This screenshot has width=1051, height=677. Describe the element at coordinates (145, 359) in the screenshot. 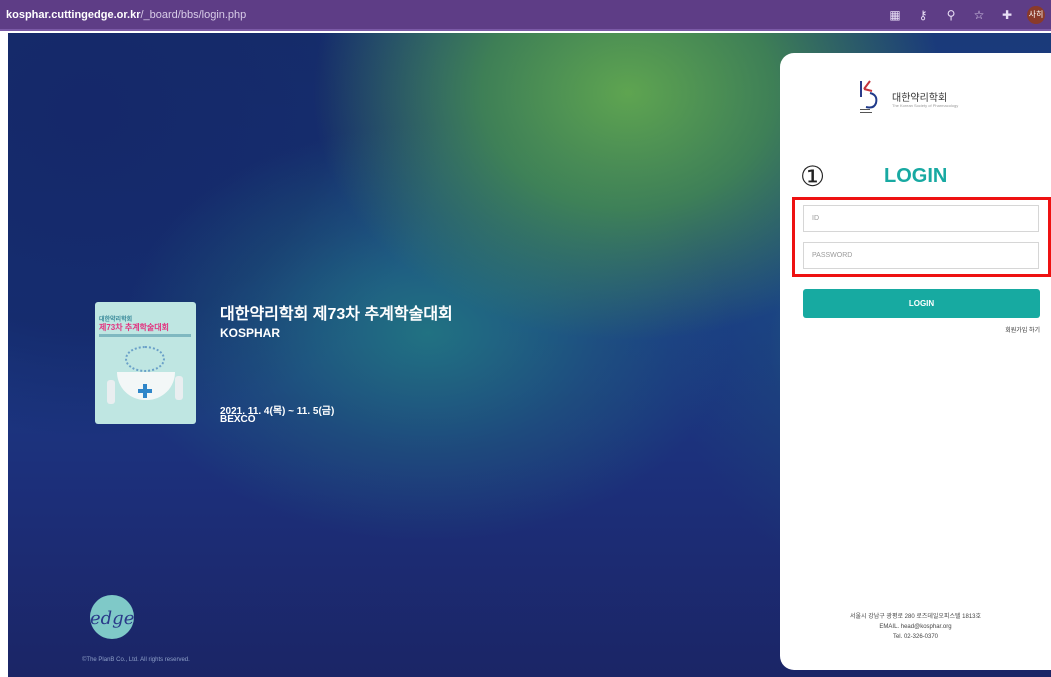

I see `dna-icon` at that location.